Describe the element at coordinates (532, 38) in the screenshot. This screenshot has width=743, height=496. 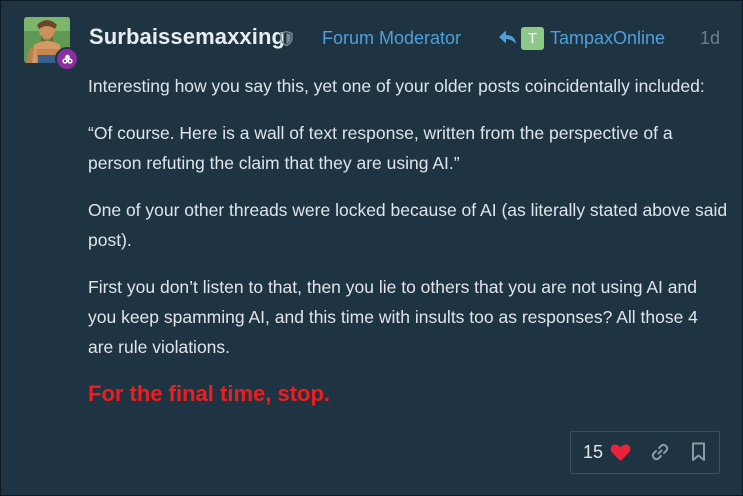
I see `reply-to-avatar: T` at that location.